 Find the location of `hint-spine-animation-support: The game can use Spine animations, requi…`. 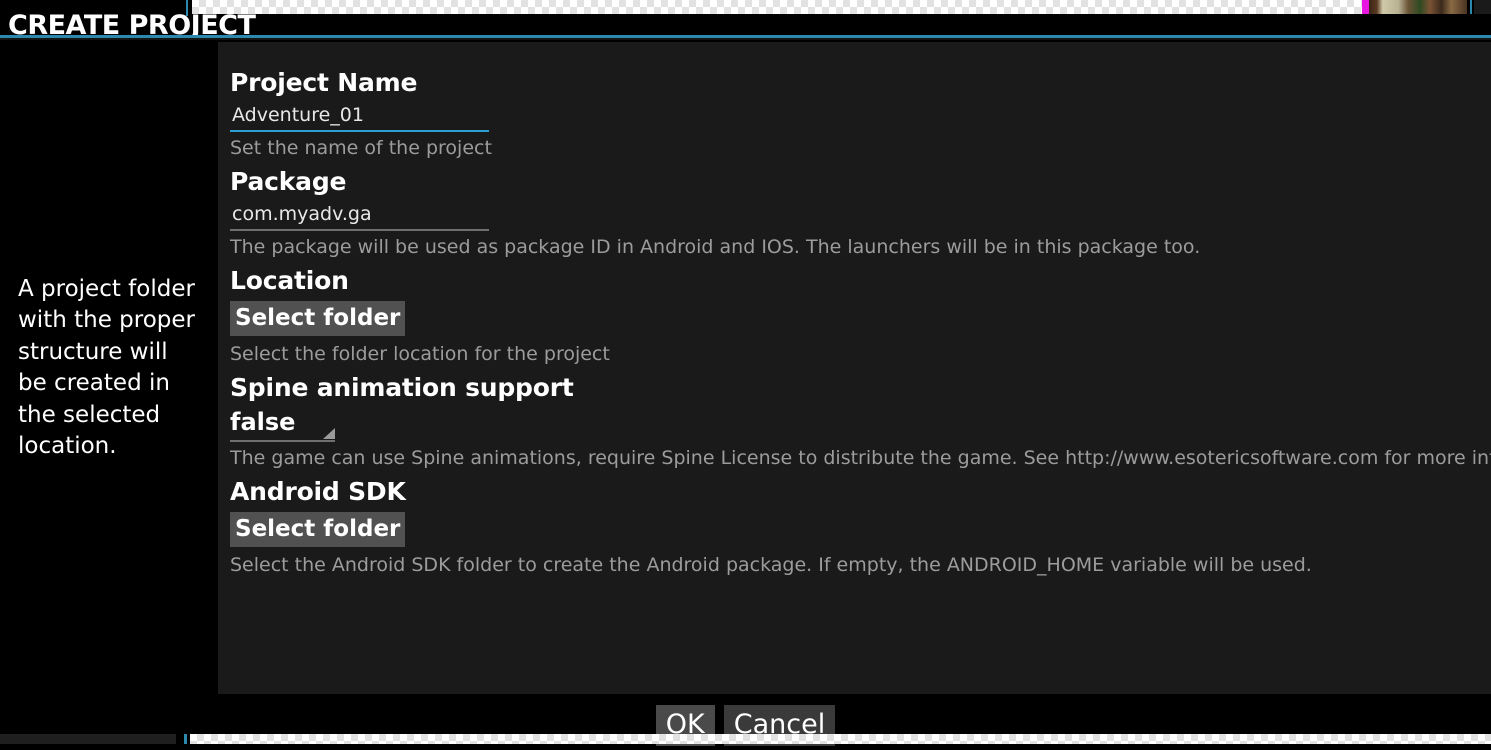

hint-spine-animation-support: The game can use Spine animations, requi… is located at coordinates (860, 458).